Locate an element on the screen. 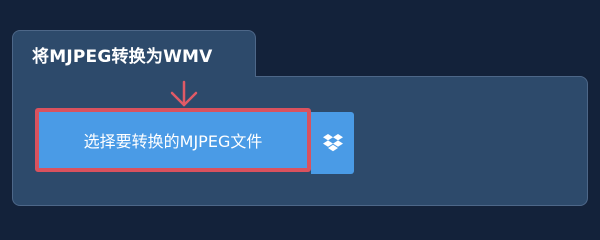  choose-file-button: 选择要转换的MJPEG文件 is located at coordinates (173, 140).